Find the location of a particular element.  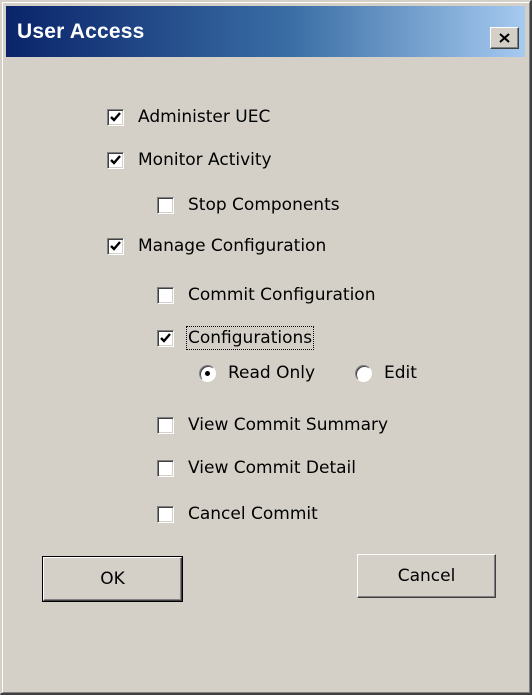

label-commit-configuration: Commit Configuration is located at coordinates (282, 295).